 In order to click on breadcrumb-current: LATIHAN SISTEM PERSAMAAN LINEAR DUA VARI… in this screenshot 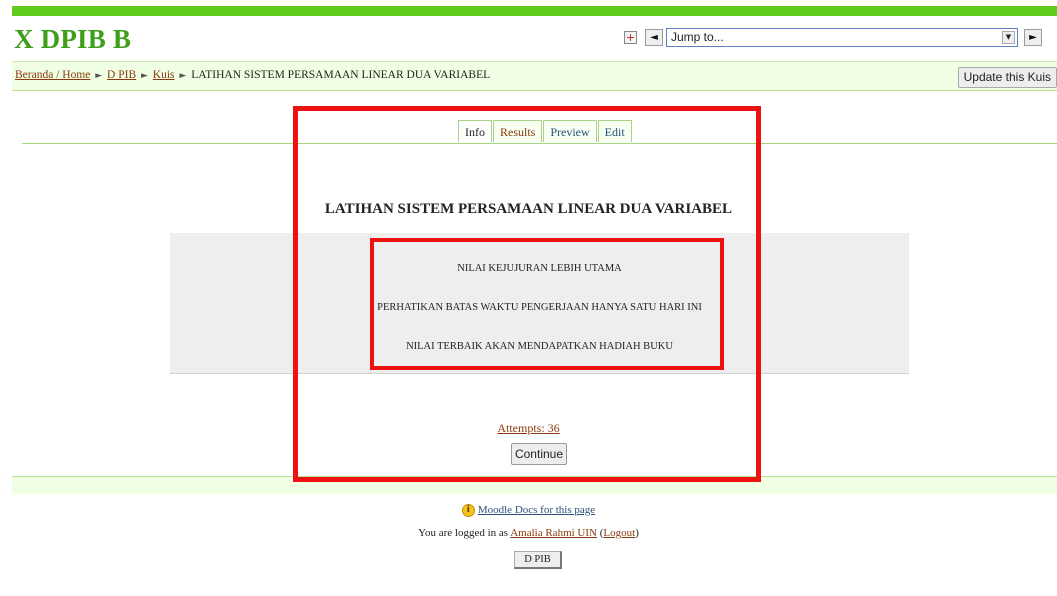, I will do `click(341, 75)`.